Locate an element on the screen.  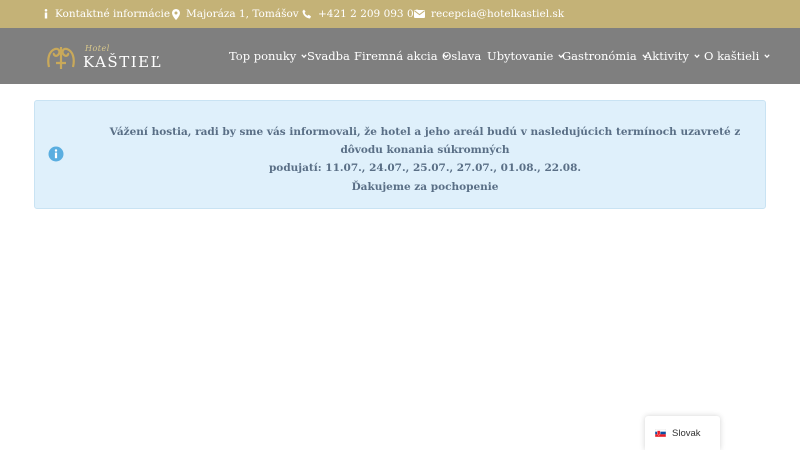
menu-item-o-kastieli: O kaštieli is located at coordinates (737, 56).